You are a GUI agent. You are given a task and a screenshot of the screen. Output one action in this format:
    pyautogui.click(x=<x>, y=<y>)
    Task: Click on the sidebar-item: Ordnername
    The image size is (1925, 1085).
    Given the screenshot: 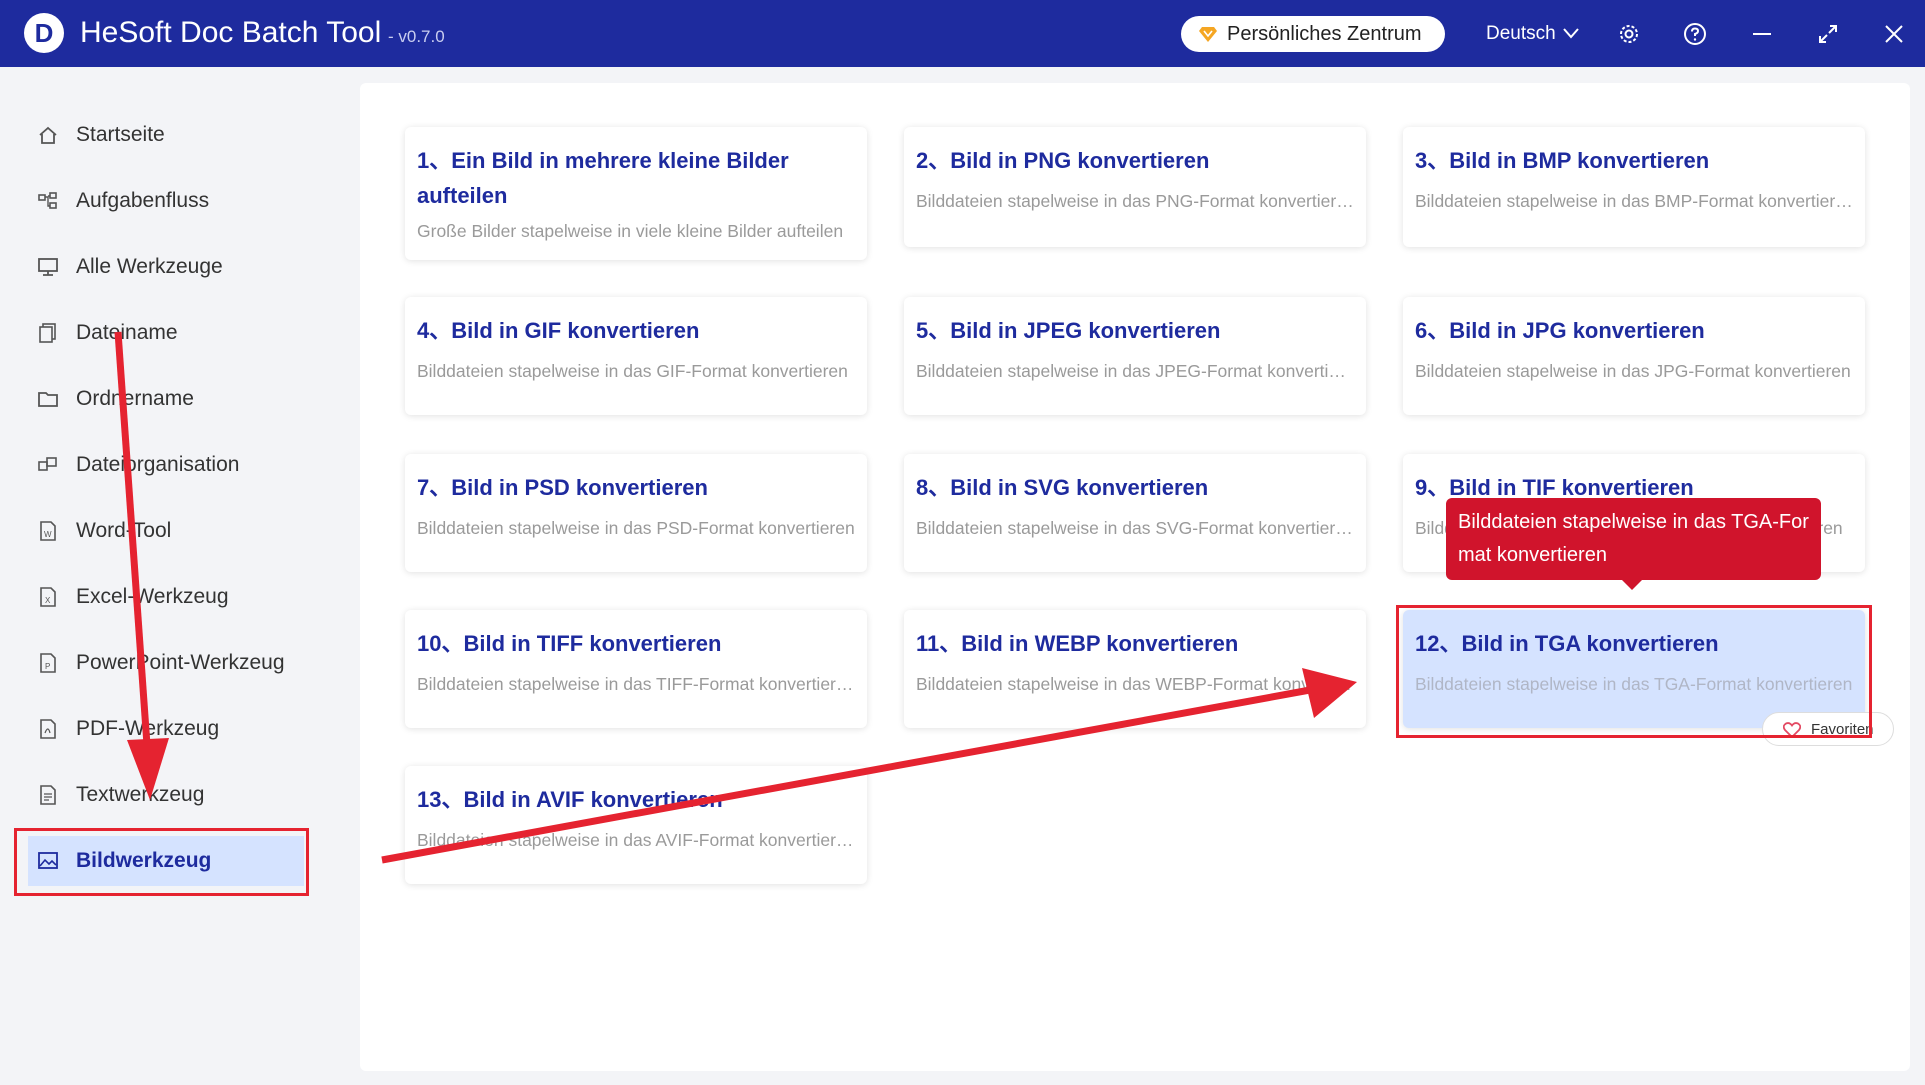 What is the action you would take?
    pyautogui.click(x=166, y=399)
    